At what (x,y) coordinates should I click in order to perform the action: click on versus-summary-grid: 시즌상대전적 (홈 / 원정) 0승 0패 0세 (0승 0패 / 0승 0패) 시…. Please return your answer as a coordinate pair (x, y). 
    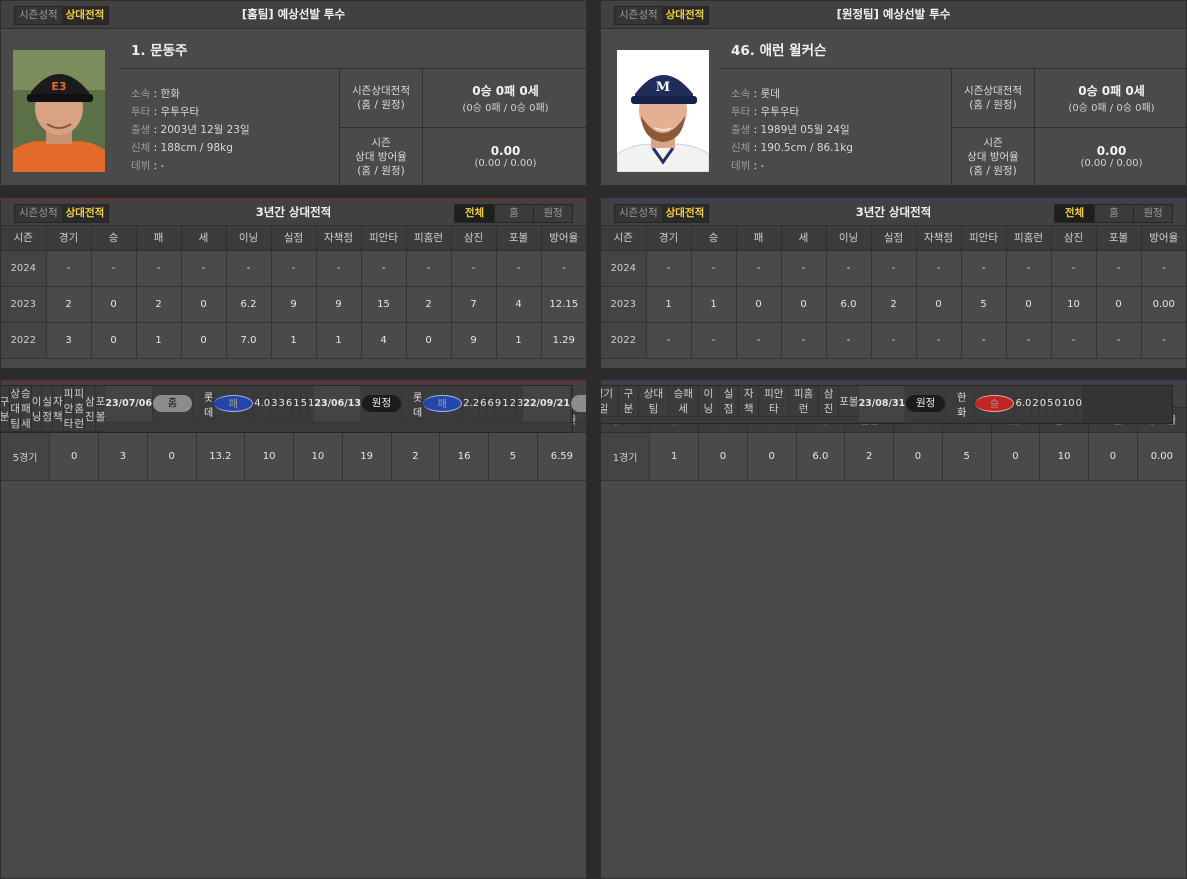
    Looking at the image, I should click on (1068, 127).